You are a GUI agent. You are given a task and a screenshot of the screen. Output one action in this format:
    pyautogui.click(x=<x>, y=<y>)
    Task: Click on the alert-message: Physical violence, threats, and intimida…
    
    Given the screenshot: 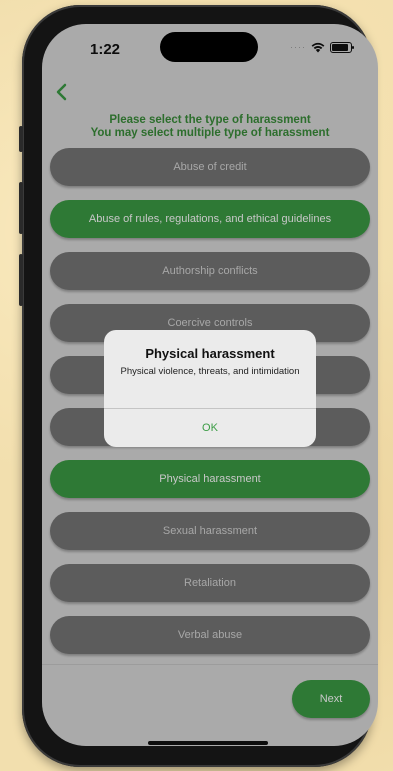 What is the action you would take?
    pyautogui.click(x=210, y=371)
    